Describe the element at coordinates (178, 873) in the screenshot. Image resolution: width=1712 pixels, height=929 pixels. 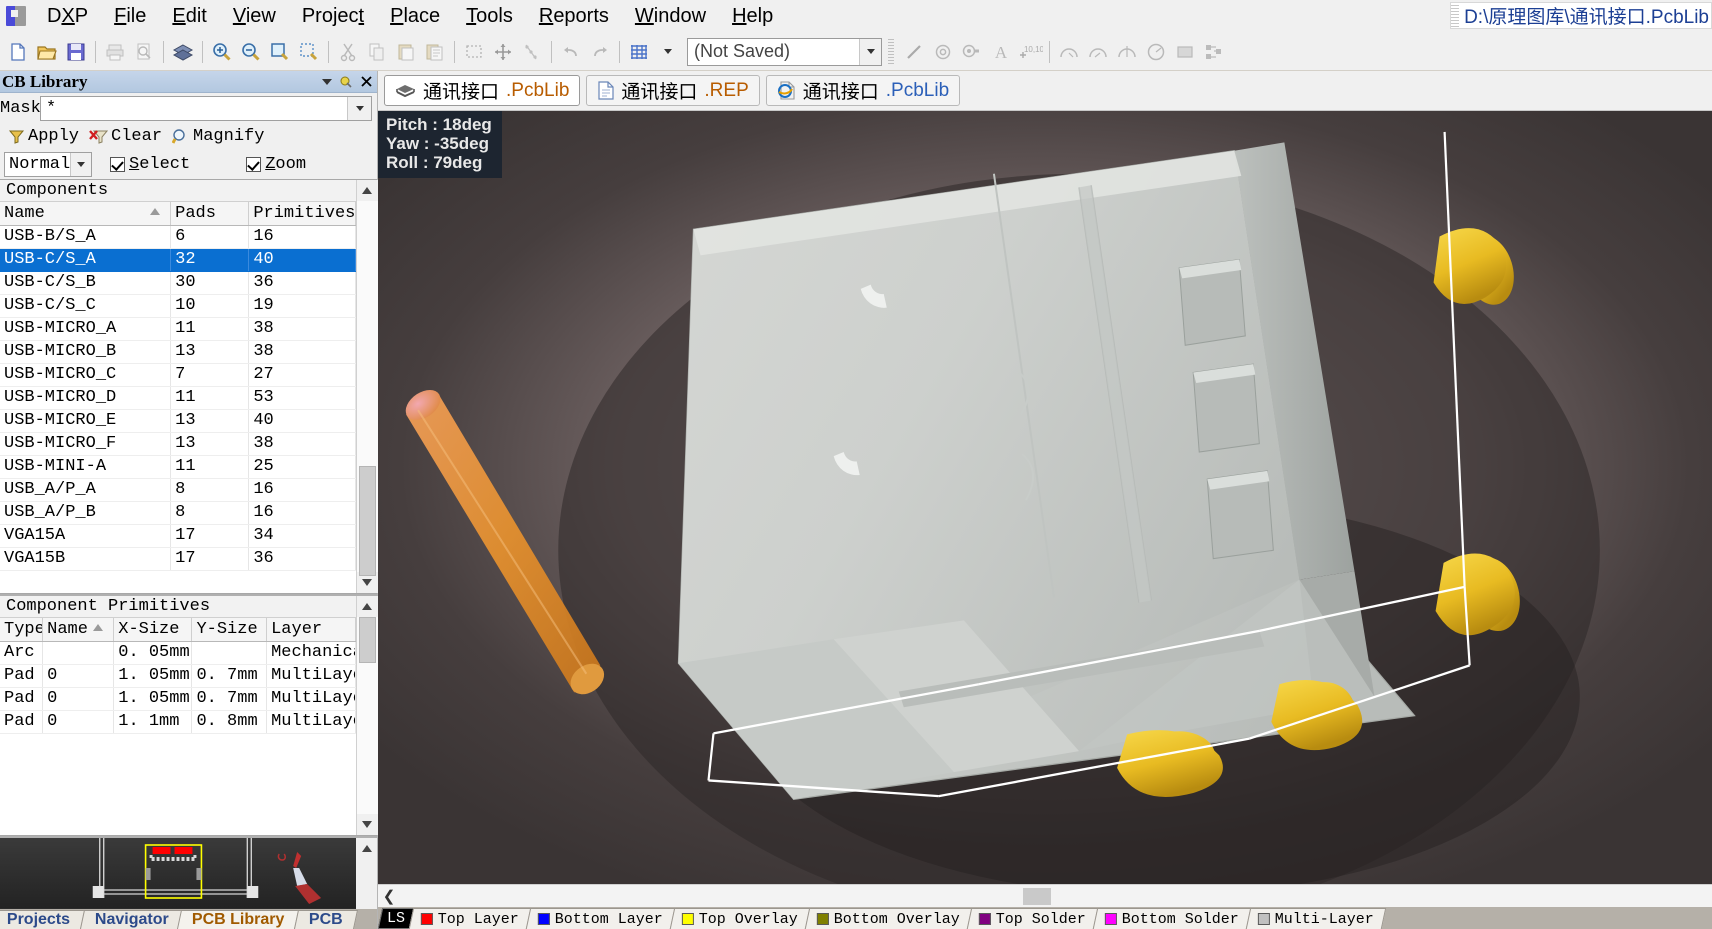
I see `footprint-preview-canvas` at that location.